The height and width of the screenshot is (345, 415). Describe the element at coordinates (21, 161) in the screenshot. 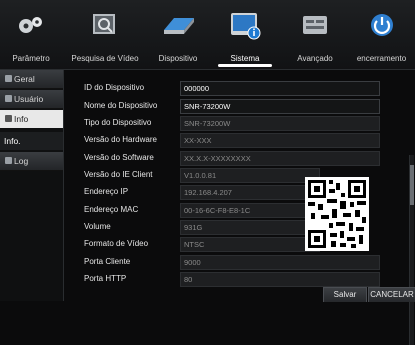

I see `sidebar-item-label: Log` at that location.